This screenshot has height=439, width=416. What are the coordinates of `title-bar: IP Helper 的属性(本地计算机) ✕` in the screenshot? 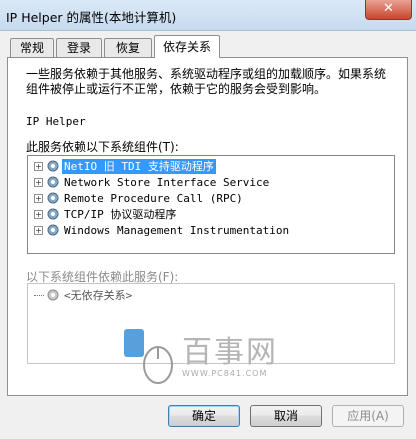 It's located at (208, 15).